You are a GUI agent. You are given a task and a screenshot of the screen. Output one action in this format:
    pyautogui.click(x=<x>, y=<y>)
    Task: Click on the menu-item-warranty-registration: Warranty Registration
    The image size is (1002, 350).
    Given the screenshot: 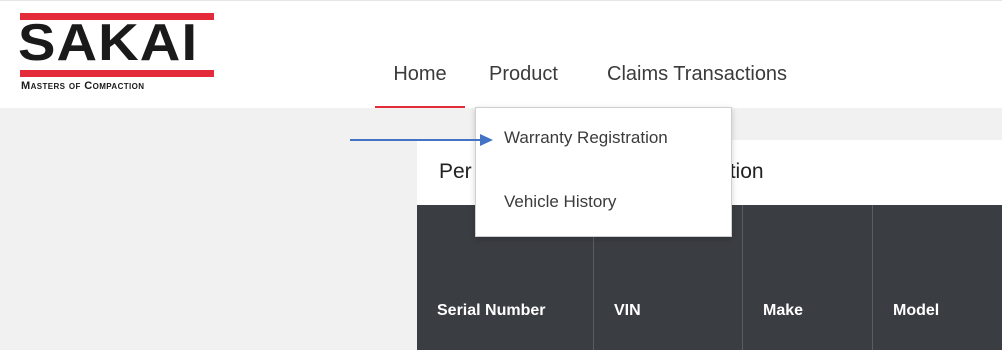 What is the action you would take?
    pyautogui.click(x=586, y=138)
    